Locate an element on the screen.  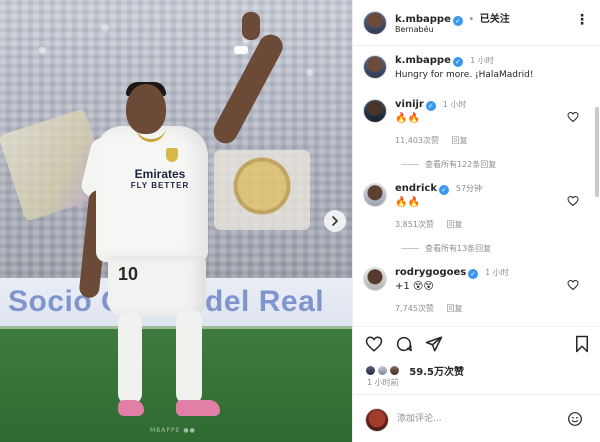
heart-icon is located at coordinates (374, 344).